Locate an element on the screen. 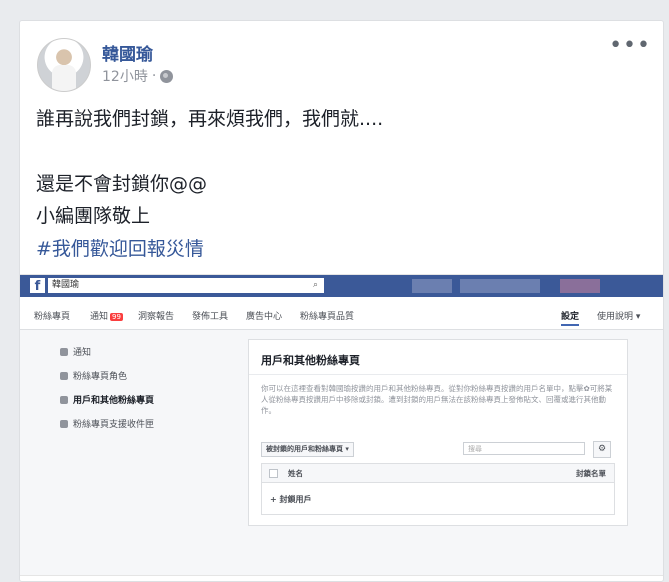 Image resolution: width=669 pixels, height=582 pixels. more-options-icon: ••• is located at coordinates (630, 46).